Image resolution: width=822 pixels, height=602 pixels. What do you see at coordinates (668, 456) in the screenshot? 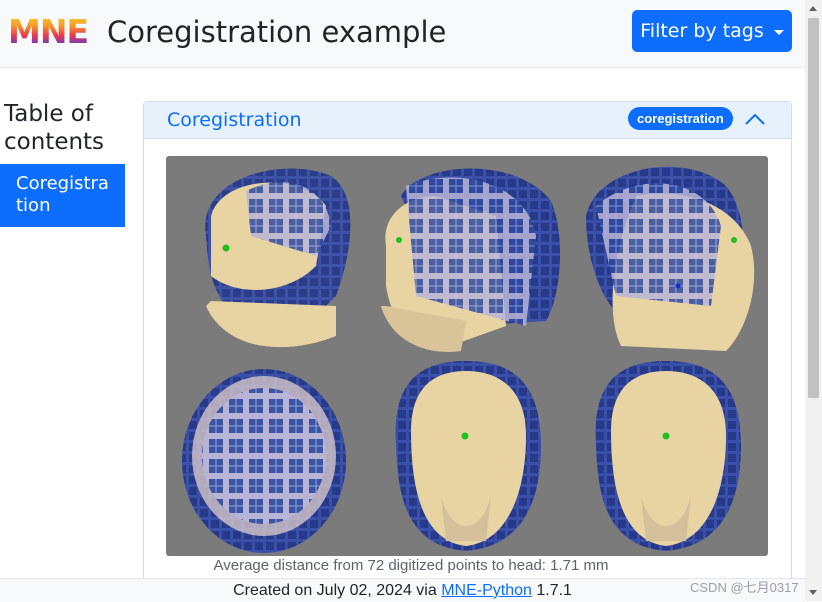
I see `head-view-front-alt` at bounding box center [668, 456].